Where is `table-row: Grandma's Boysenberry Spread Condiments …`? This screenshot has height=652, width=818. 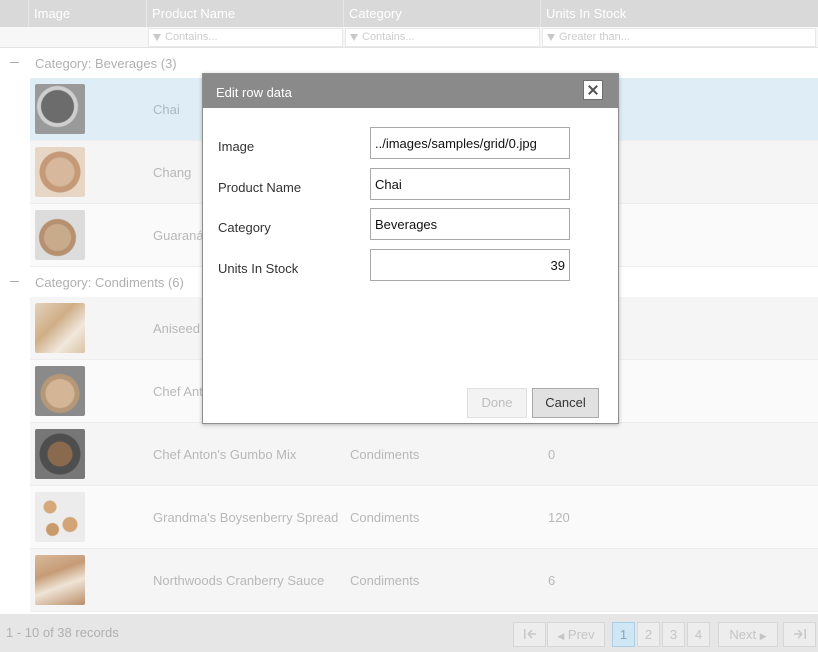
table-row: Grandma's Boysenberry Spread Condiments … is located at coordinates (424, 517).